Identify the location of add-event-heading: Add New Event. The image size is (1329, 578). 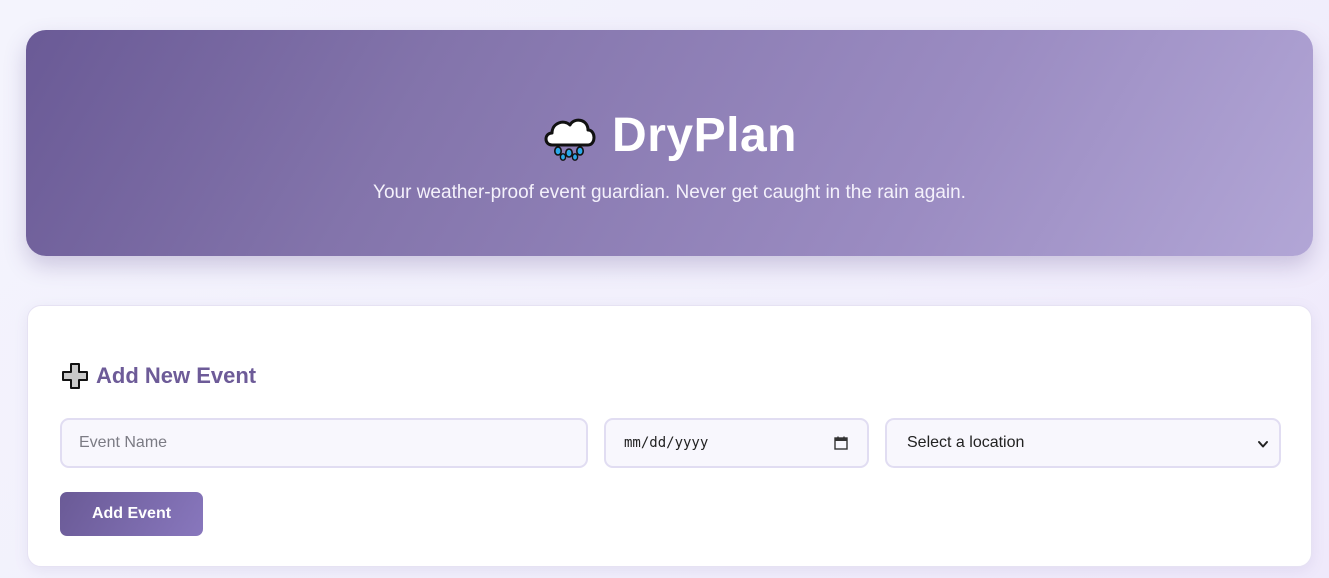
(158, 376).